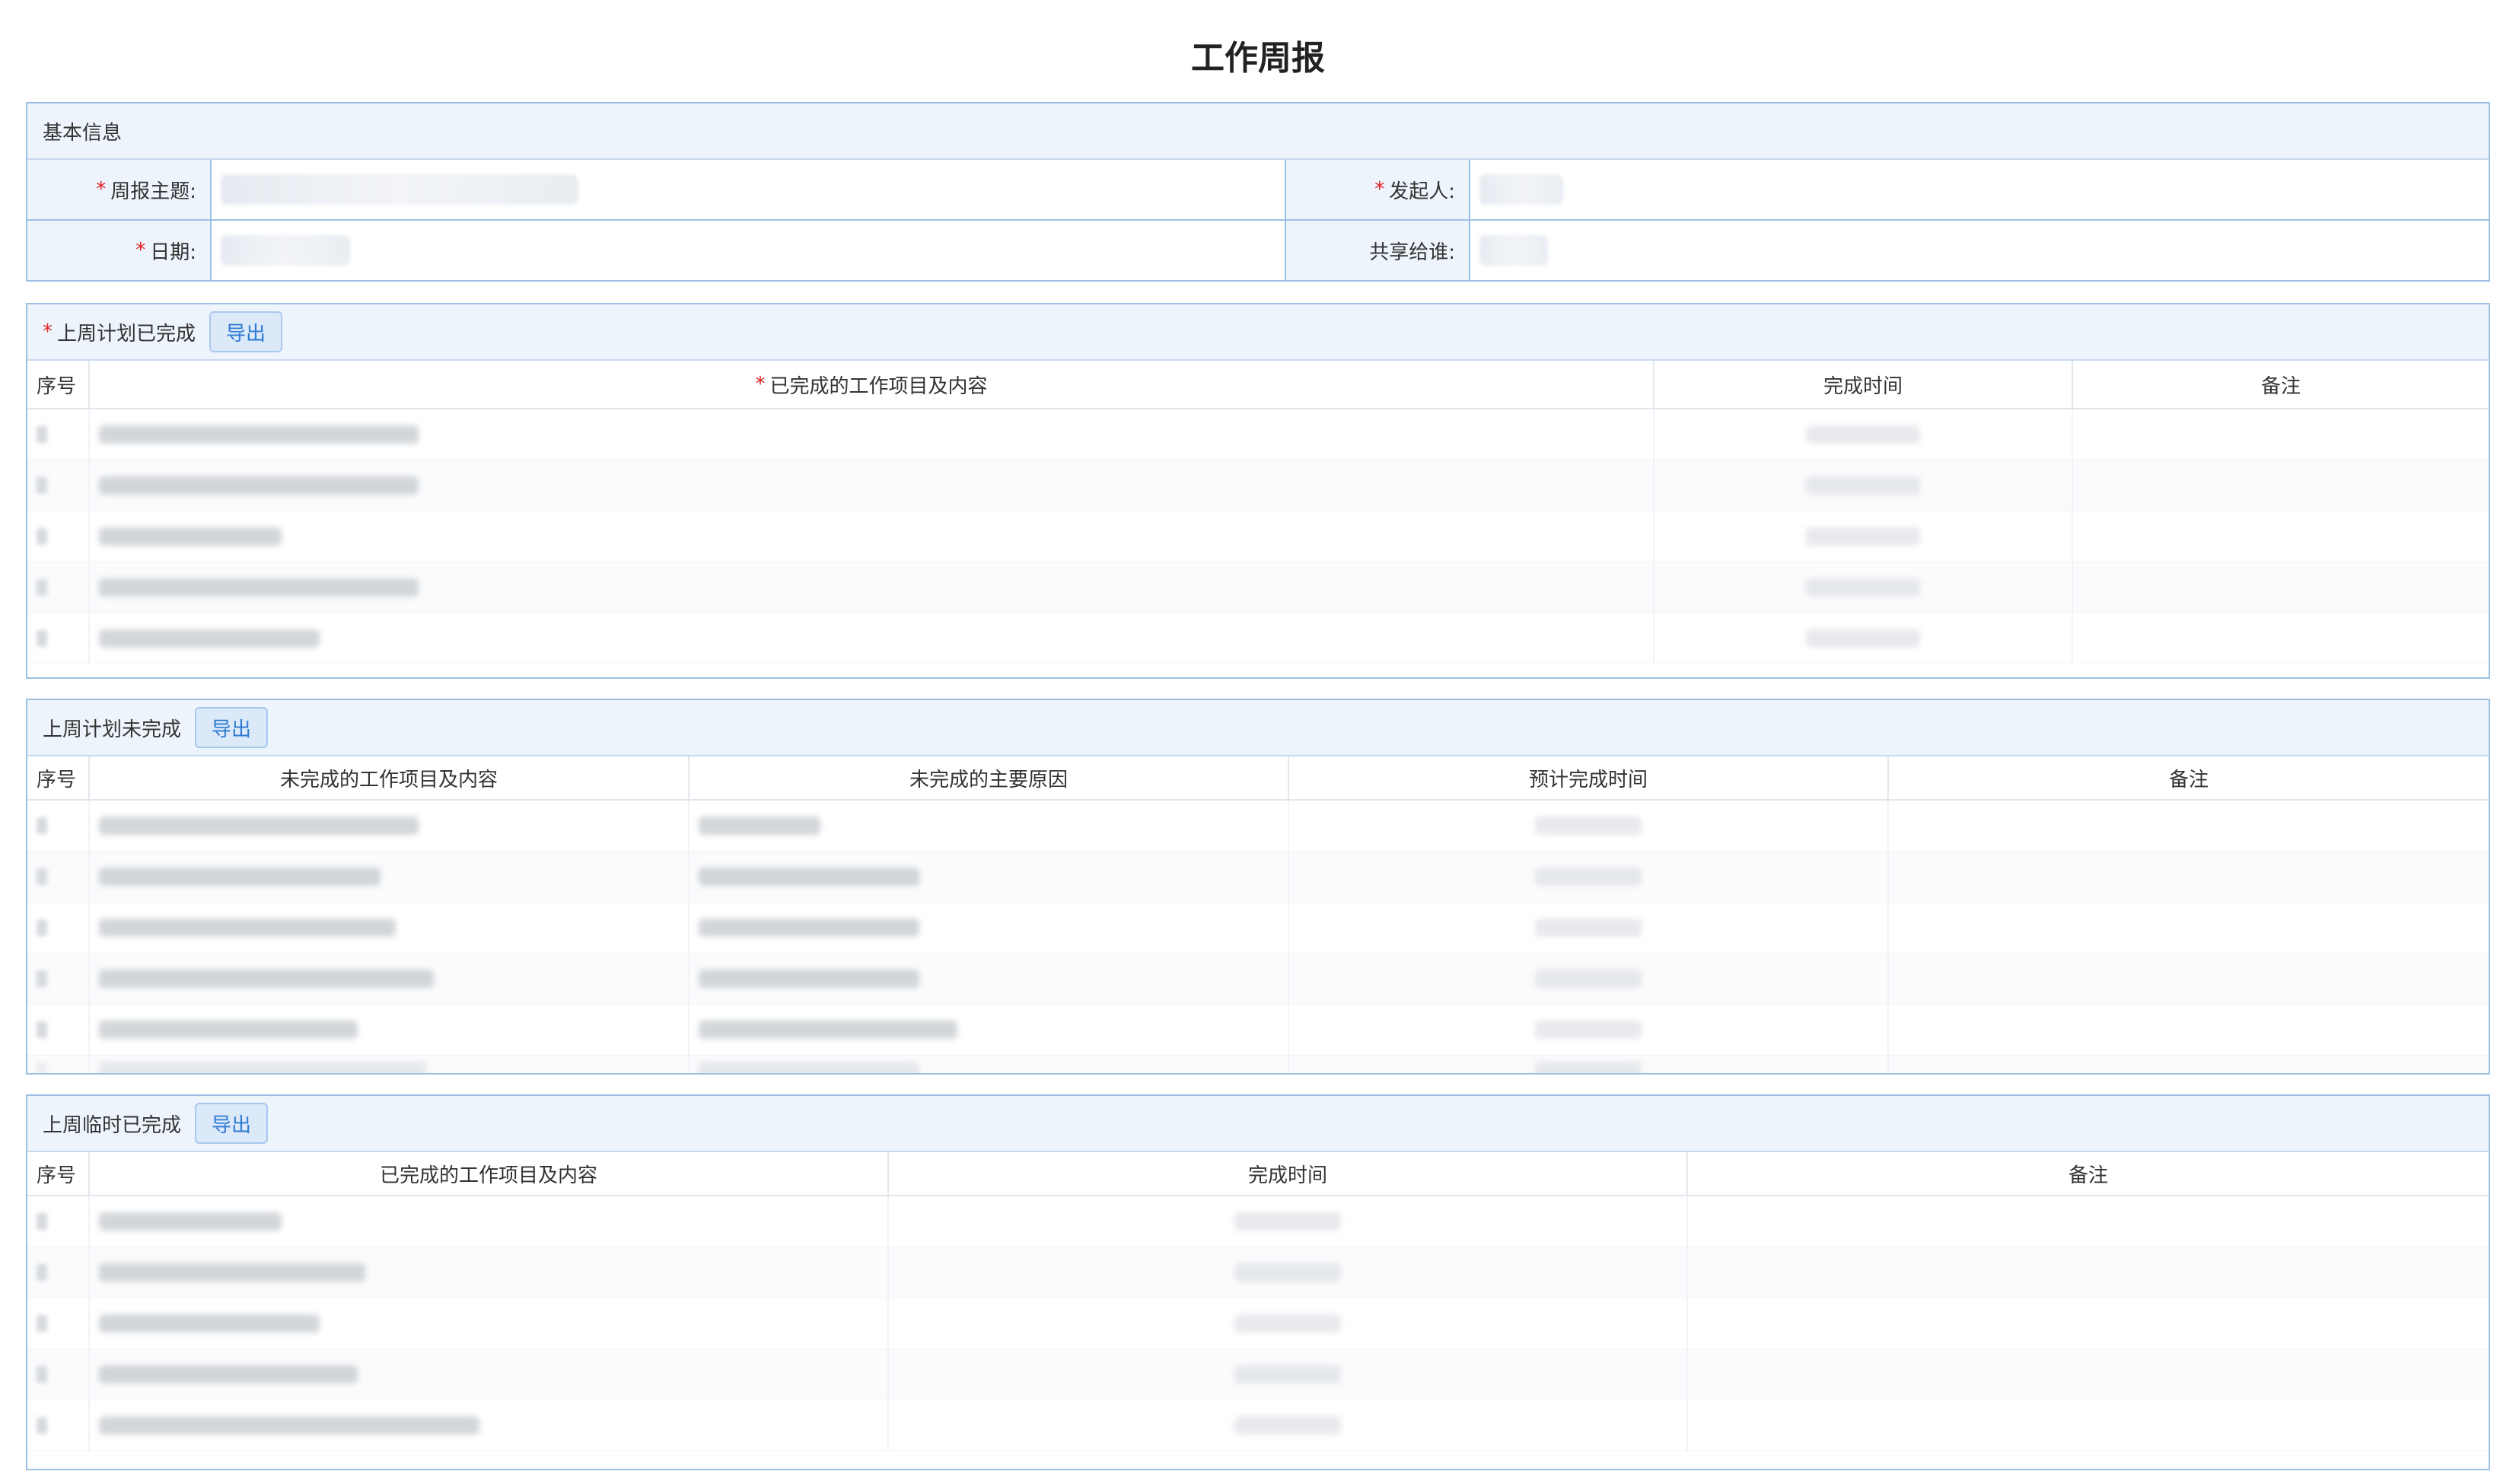 This screenshot has width=2516, height=1484. Describe the element at coordinates (1979, 250) in the screenshot. I see `share-field` at that location.